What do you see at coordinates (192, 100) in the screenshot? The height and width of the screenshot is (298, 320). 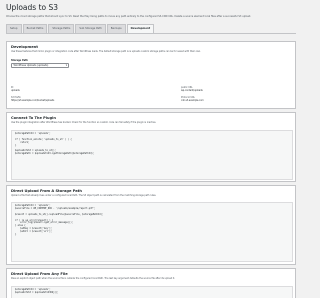 I see `protocol-value: cdn.s3.example.com` at bounding box center [192, 100].